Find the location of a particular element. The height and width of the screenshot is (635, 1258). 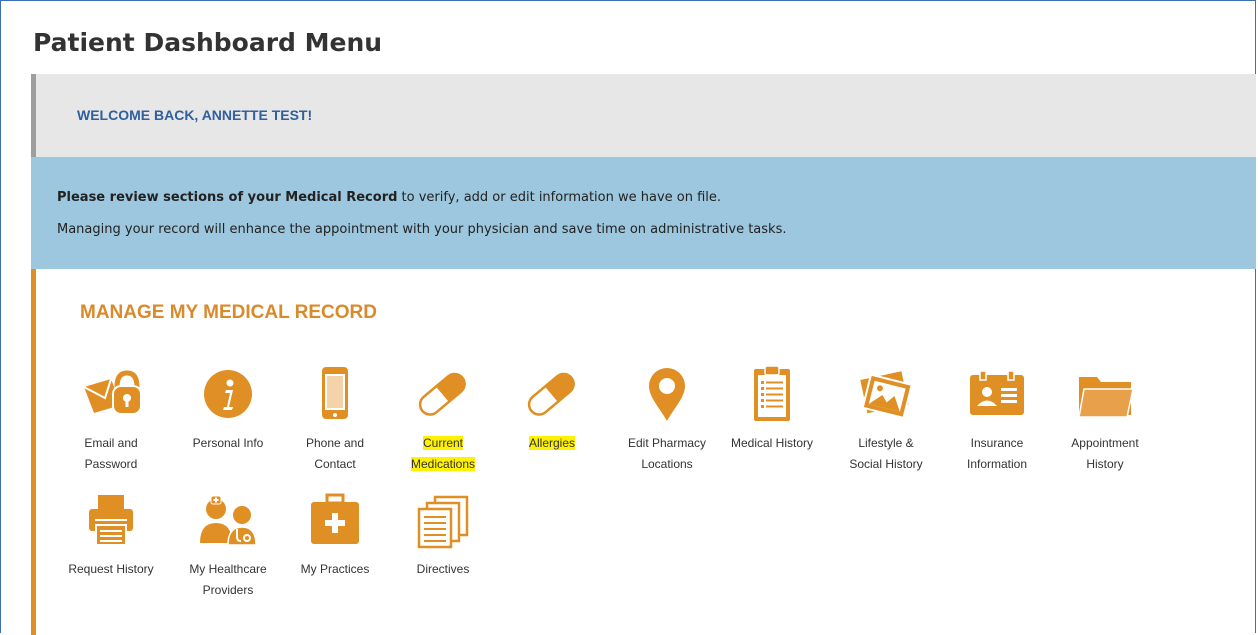

tile-label-line-2: Medications is located at coordinates (443, 464).